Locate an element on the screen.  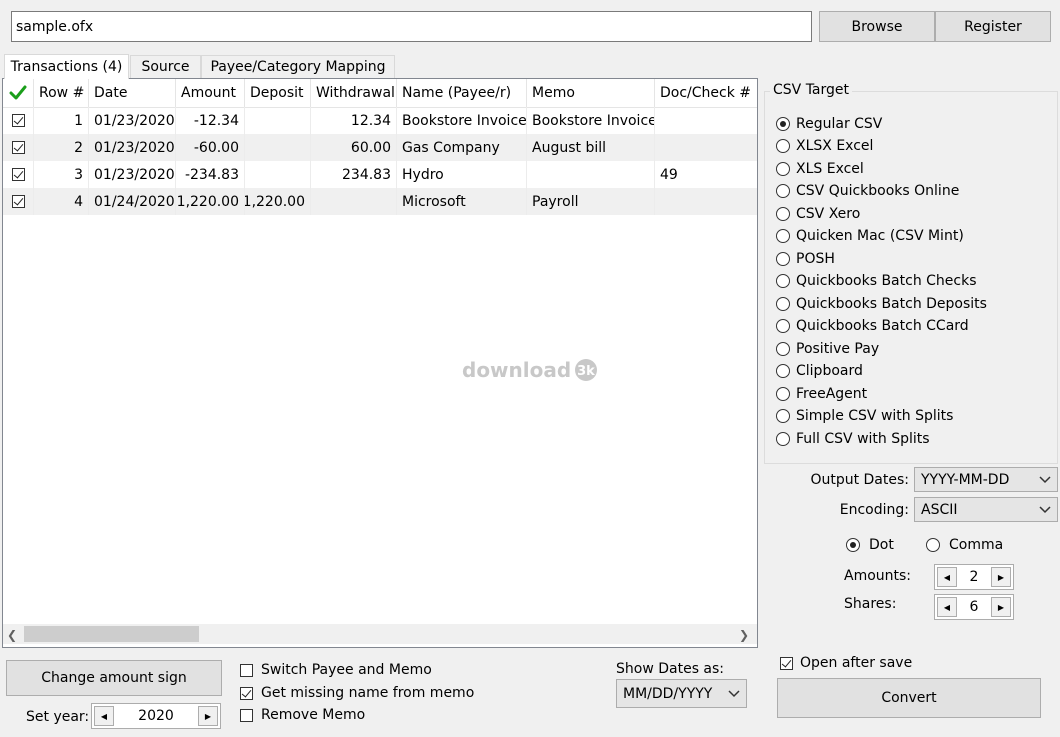
switch-payee-checkbox is located at coordinates (246, 670).